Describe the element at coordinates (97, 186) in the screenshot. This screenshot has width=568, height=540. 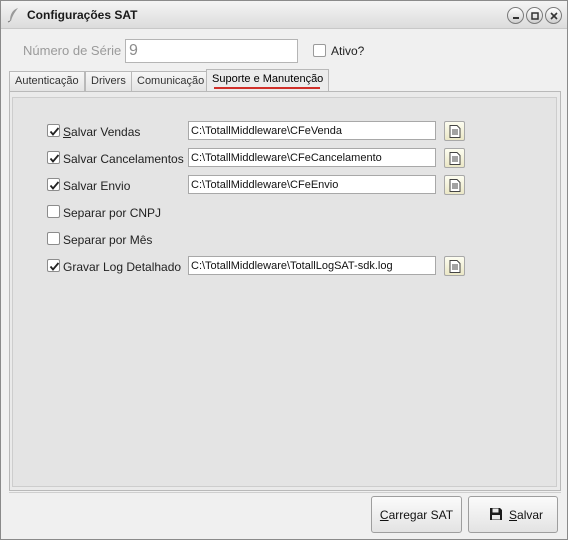
I see `salvar-envio-label: Salvar Envio` at that location.